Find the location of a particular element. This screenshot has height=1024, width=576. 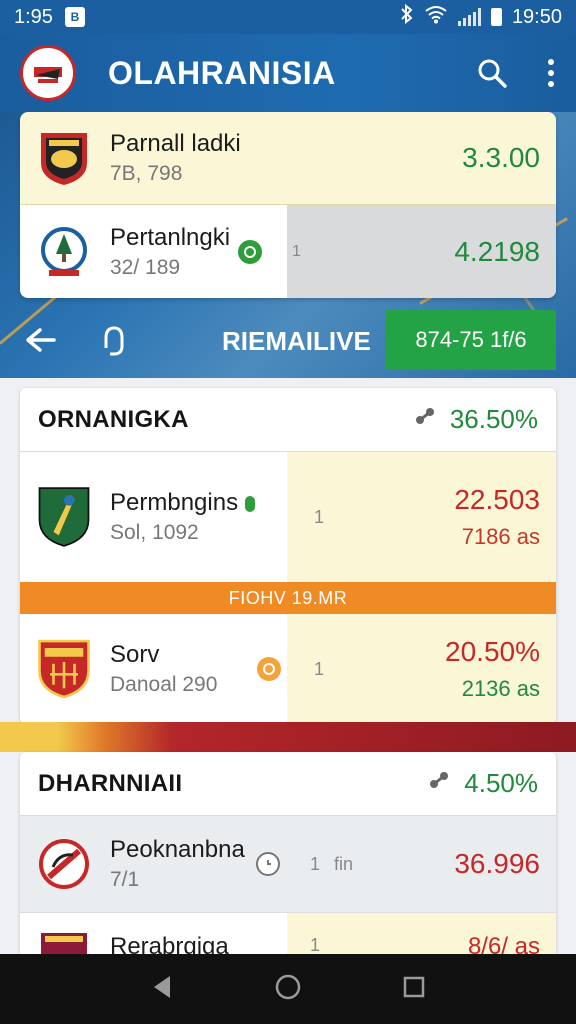

match-score: 20.50% is located at coordinates (492, 651).